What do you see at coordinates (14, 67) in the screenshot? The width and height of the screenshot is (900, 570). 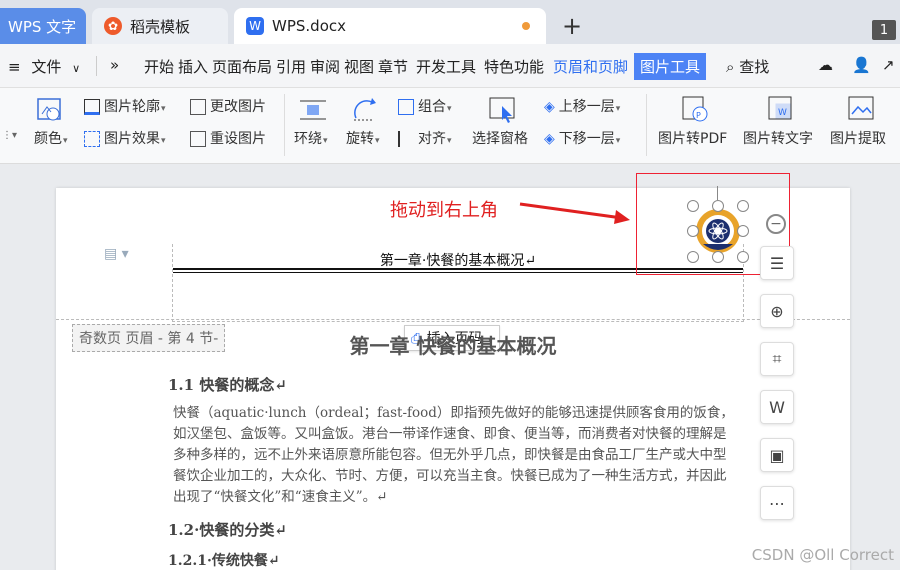 I see `hamburger-icon: ≡` at bounding box center [14, 67].